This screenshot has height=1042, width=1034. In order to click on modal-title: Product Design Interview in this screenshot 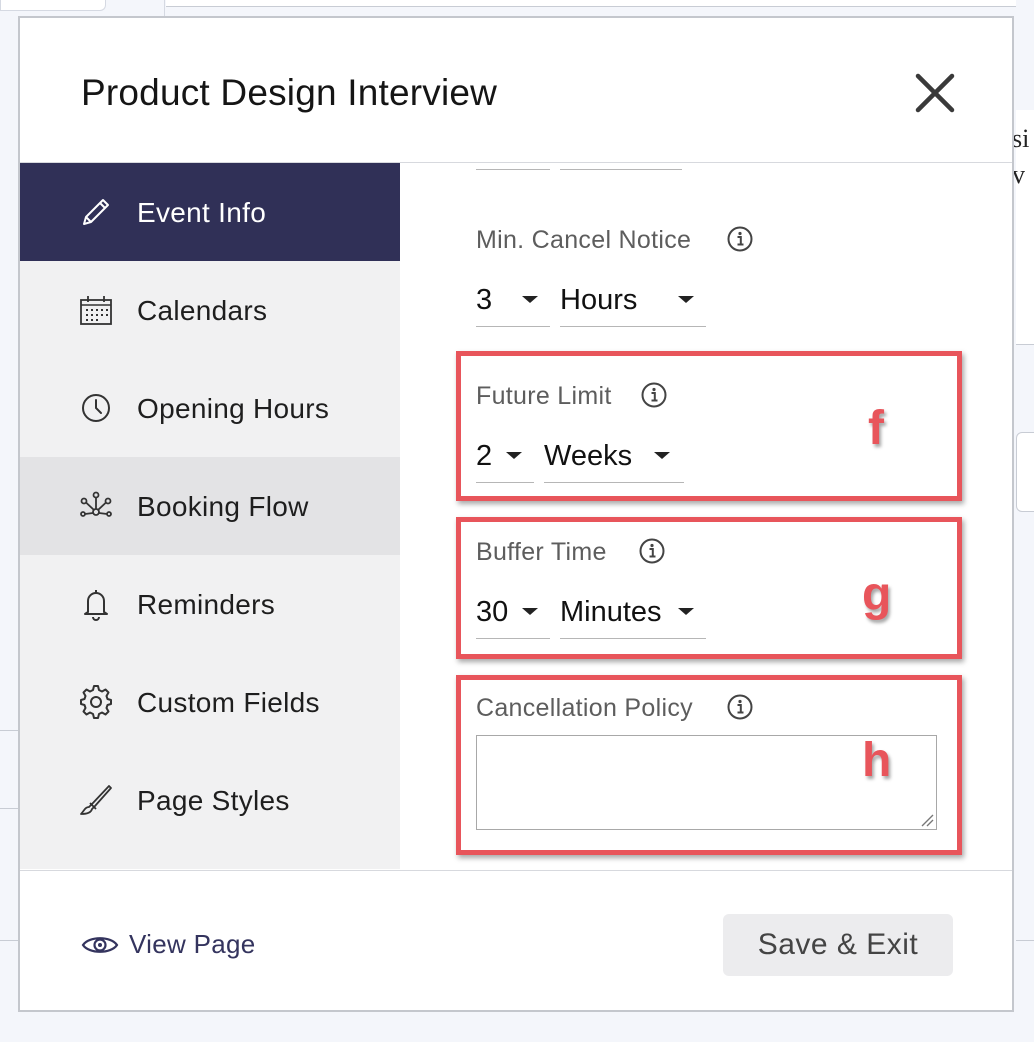, I will do `click(289, 92)`.